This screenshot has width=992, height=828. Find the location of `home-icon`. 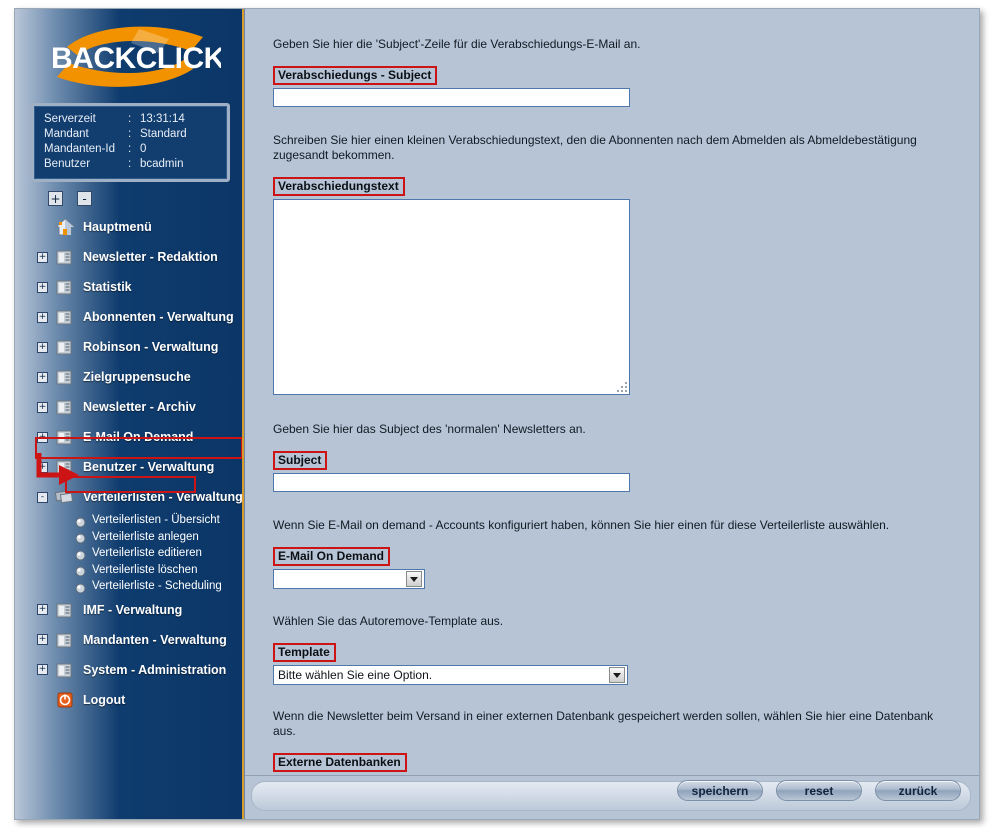

home-icon is located at coordinates (65, 227).